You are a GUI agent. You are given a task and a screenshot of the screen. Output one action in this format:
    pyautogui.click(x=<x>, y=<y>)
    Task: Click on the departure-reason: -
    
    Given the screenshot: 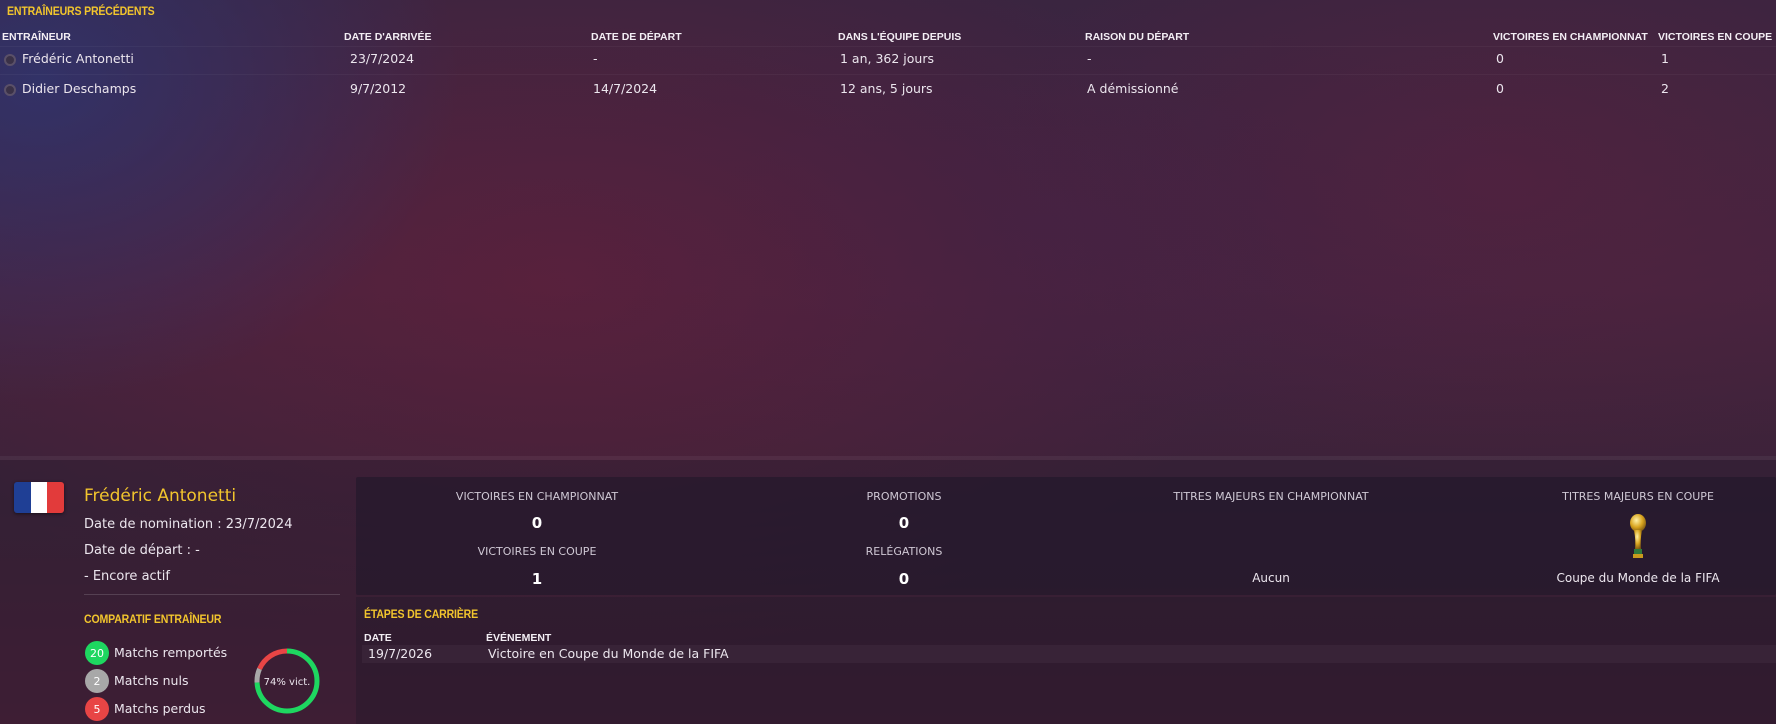 What is the action you would take?
    pyautogui.click(x=1089, y=58)
    